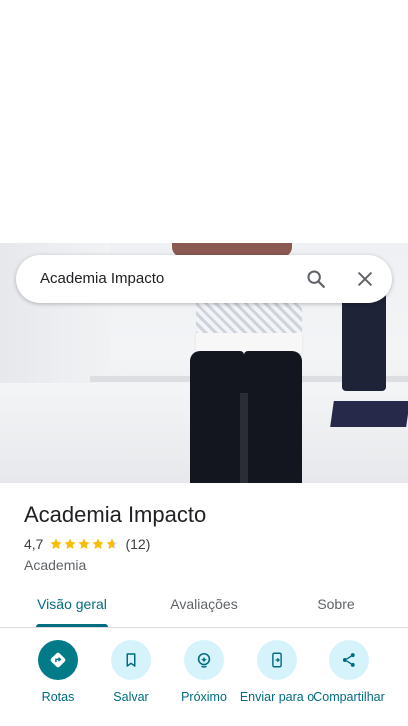 This screenshot has width=408, height=726. What do you see at coordinates (58, 697) in the screenshot?
I see `directions-label: Rotas` at bounding box center [58, 697].